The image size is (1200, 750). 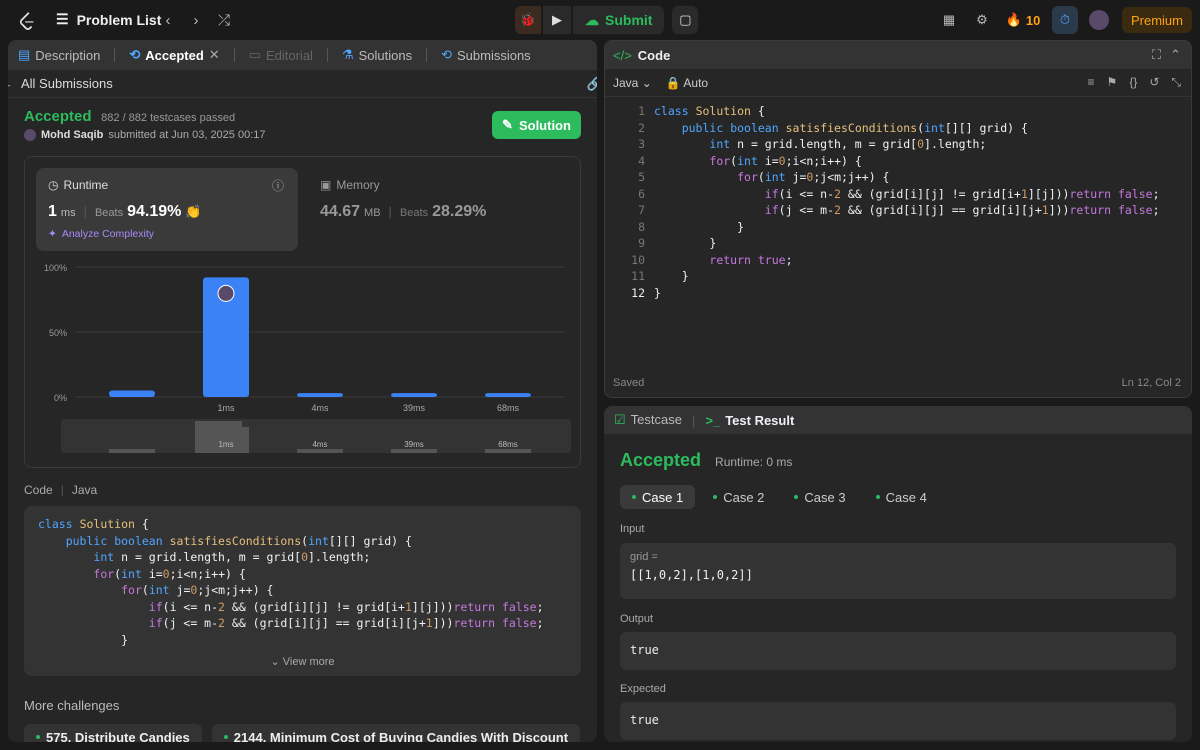 What do you see at coordinates (1157, 20) in the screenshot?
I see `premium-button: Premium` at bounding box center [1157, 20].